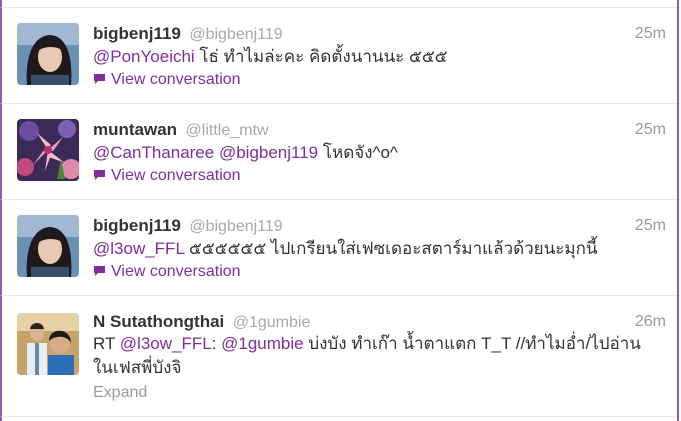 This screenshot has width=681, height=421. I want to click on tweet-username: @little_mtw, so click(227, 130).